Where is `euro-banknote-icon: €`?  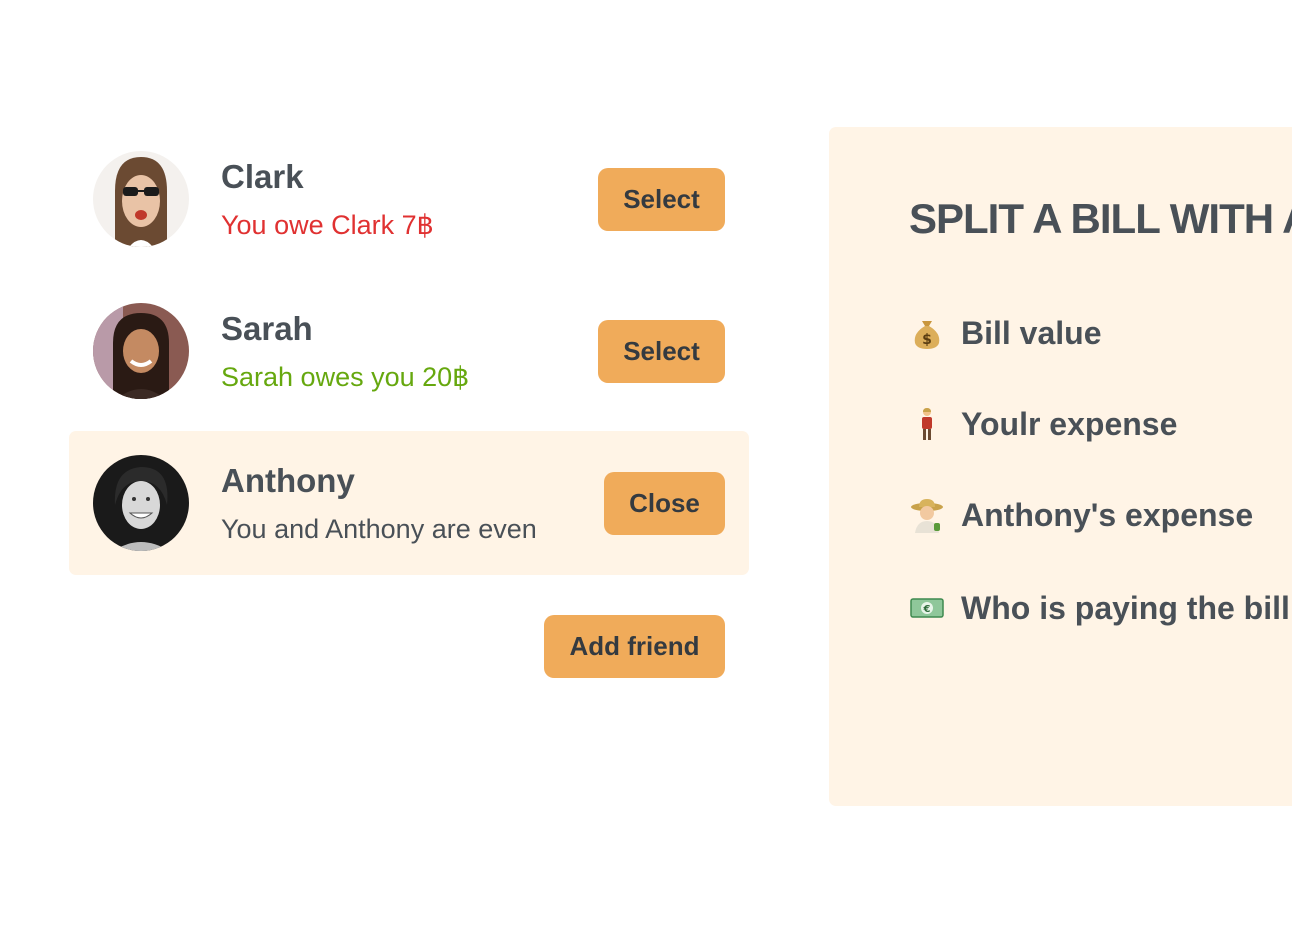
euro-banknote-icon: € is located at coordinates (927, 608).